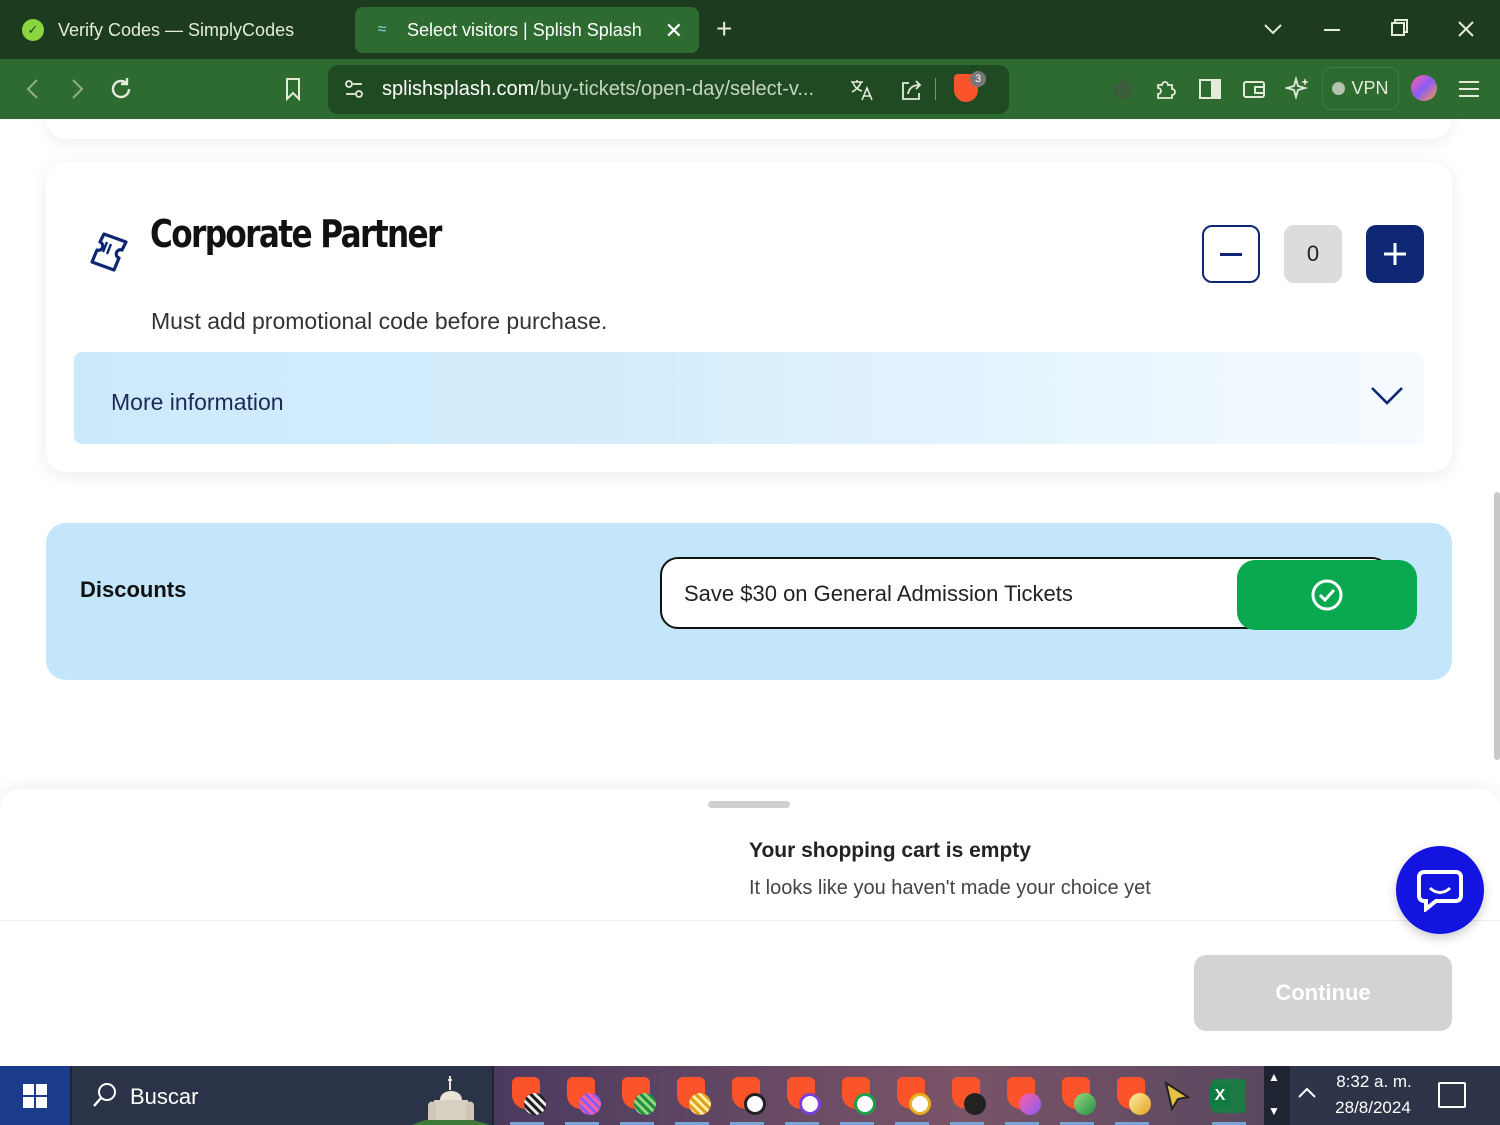 The height and width of the screenshot is (1125, 1500). I want to click on plus-icon, so click(1395, 254).